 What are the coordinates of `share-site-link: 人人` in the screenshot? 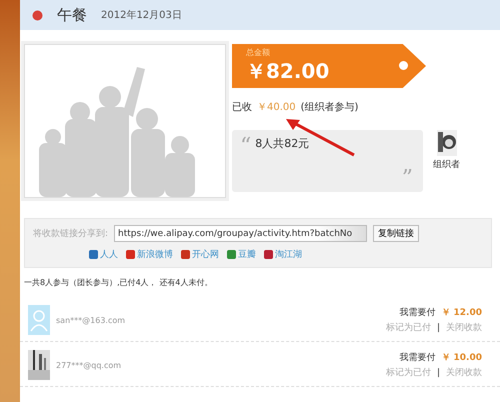 It's located at (103, 254).